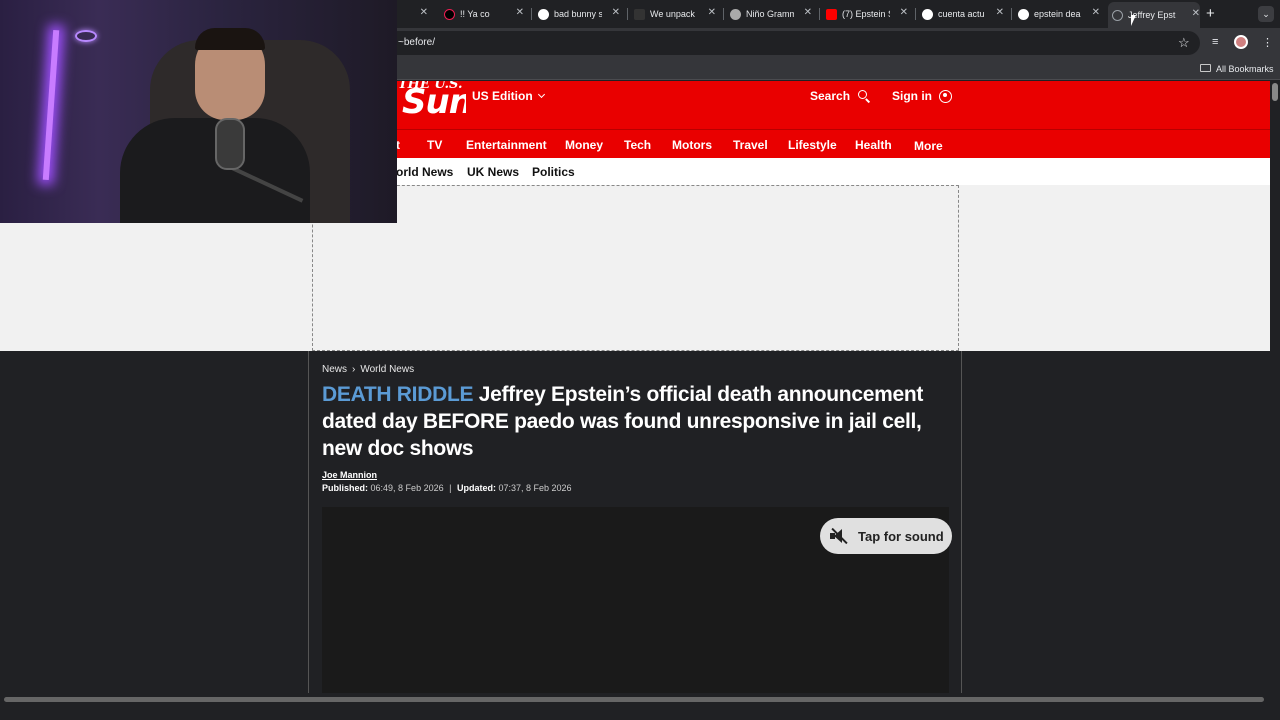 The height and width of the screenshot is (720, 1280). What do you see at coordinates (349, 475) in the screenshot?
I see `author-link: Joe Mannion` at bounding box center [349, 475].